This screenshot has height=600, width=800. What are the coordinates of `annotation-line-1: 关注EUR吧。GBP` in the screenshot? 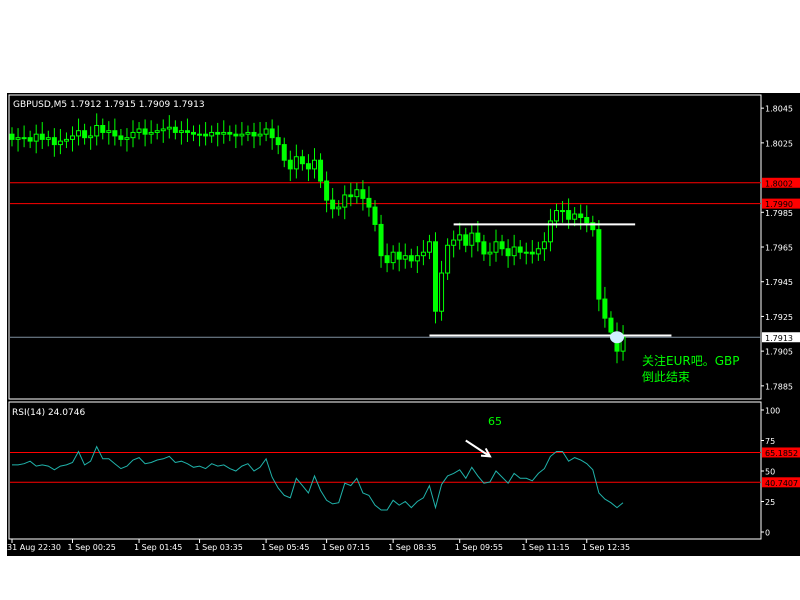 It's located at (690, 360).